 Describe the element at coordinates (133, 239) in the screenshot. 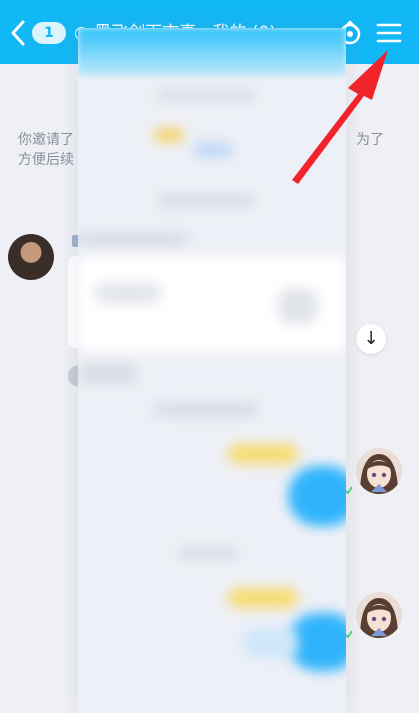

I see `blurred-name` at that location.